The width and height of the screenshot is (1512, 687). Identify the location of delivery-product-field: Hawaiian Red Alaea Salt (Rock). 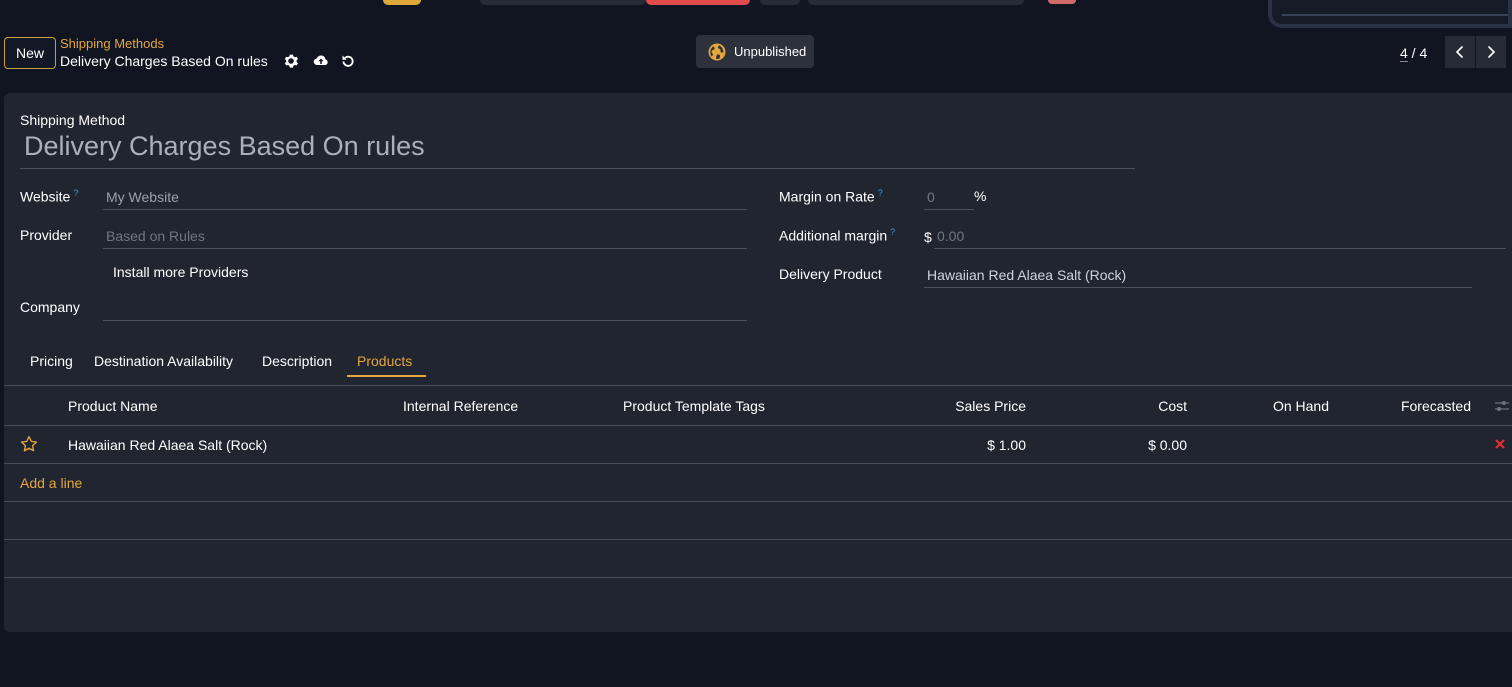
(1198, 275).